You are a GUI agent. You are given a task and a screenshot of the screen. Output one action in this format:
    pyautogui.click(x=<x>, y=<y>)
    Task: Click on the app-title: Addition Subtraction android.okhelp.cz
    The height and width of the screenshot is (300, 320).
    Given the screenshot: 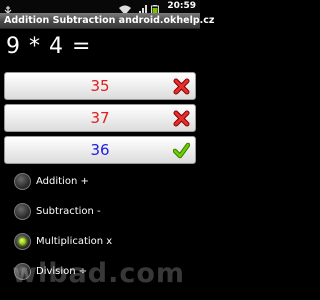 What is the action you would take?
    pyautogui.click(x=109, y=20)
    